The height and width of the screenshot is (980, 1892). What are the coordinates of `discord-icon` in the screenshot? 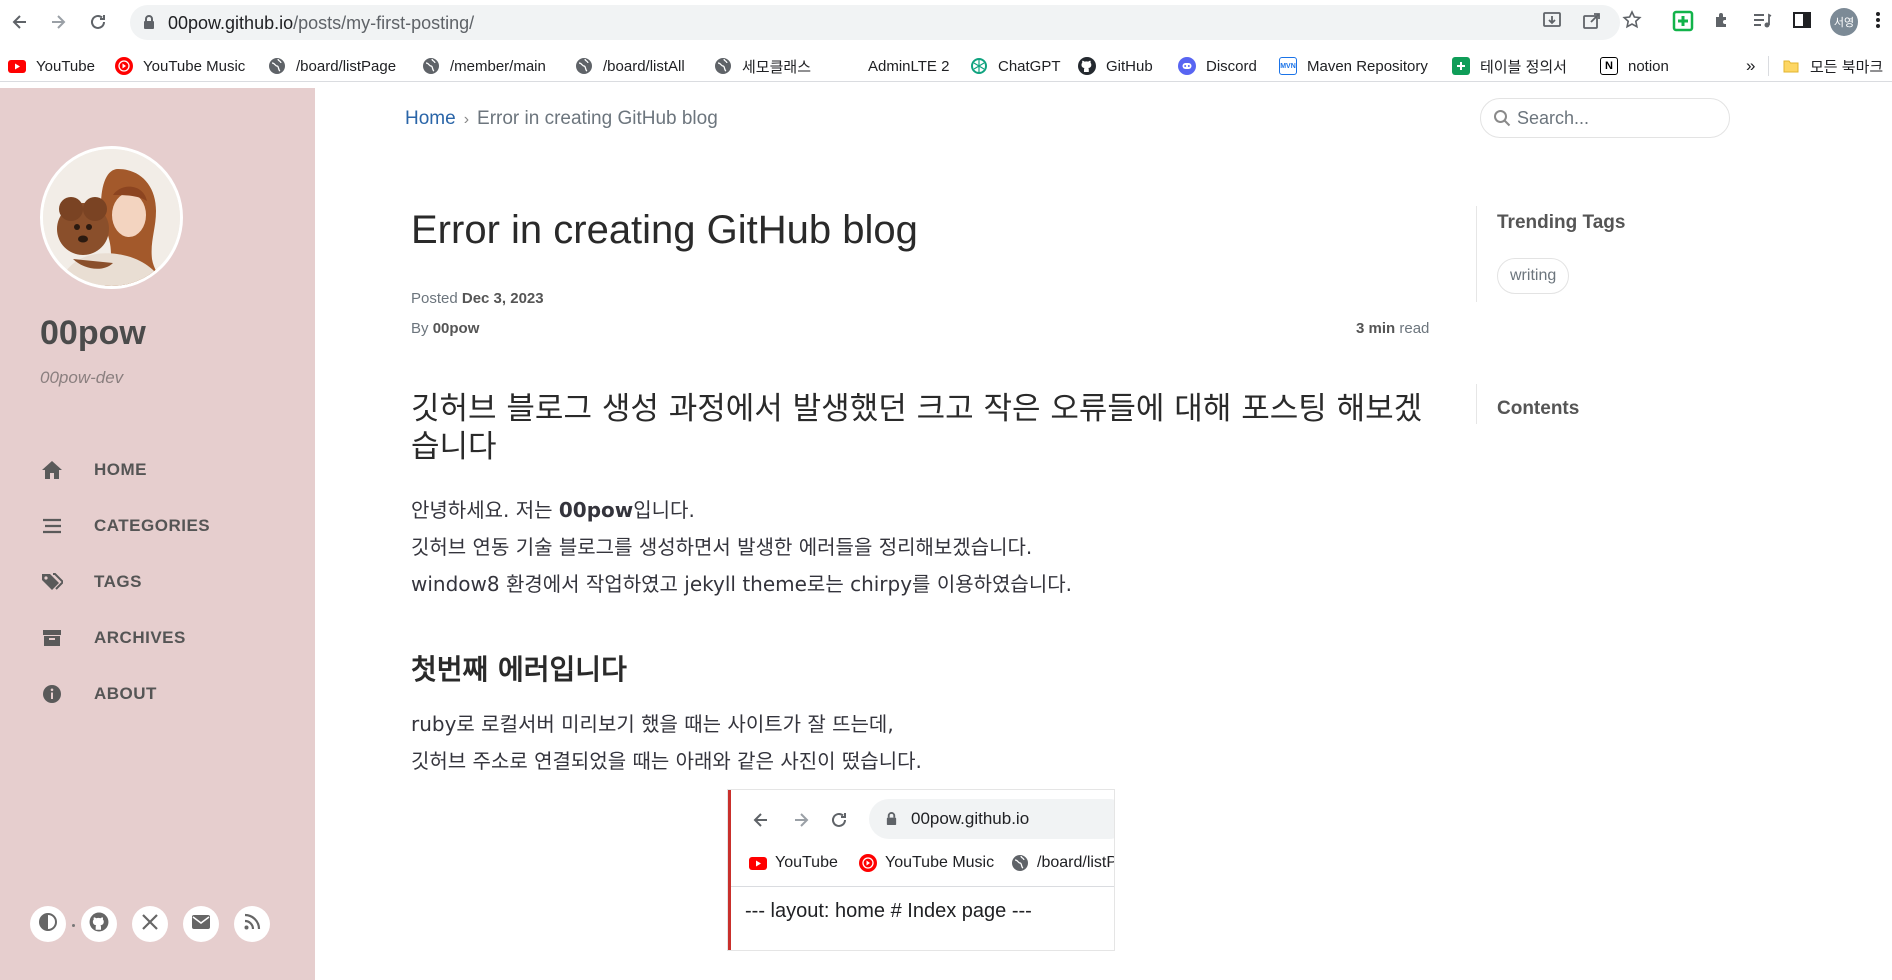 It's located at (1187, 66).